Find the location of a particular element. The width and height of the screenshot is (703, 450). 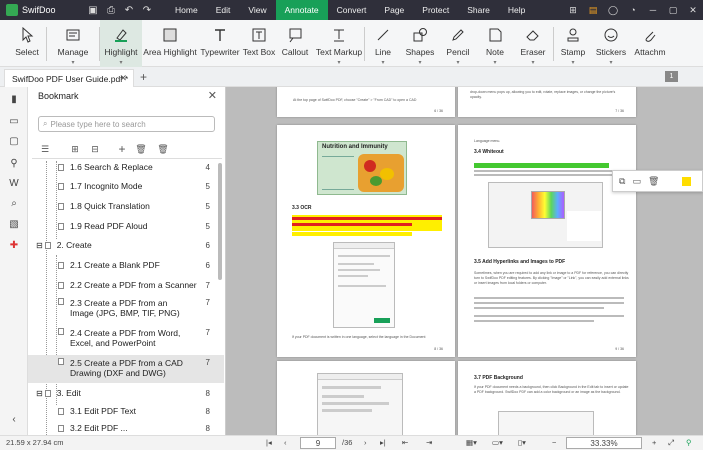

attachment-panel-icon: ⚲ is located at coordinates (14, 163).